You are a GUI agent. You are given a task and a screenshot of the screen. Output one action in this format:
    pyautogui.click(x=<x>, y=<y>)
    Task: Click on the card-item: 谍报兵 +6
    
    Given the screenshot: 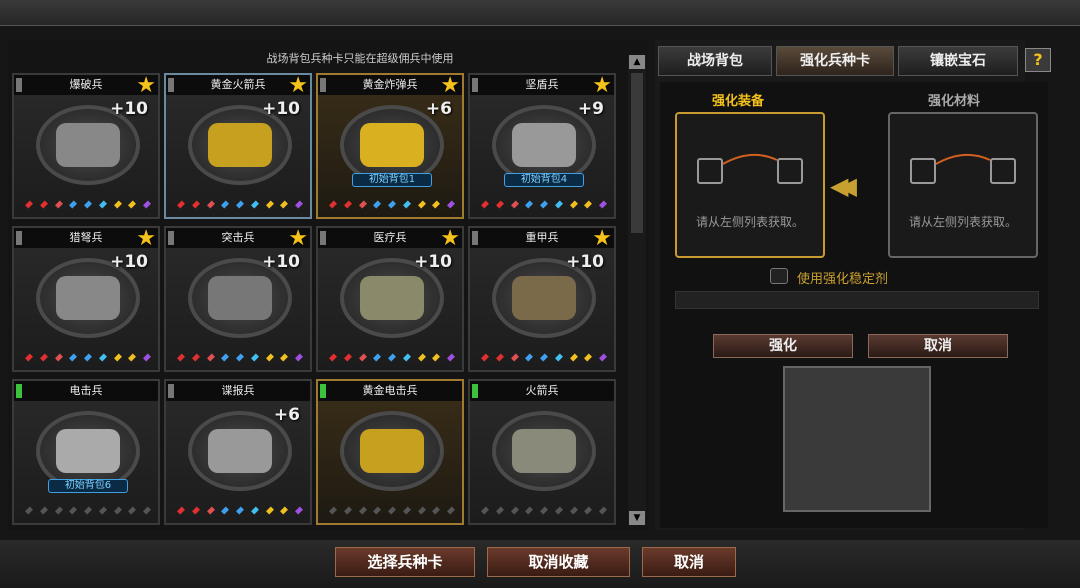 What is the action you would take?
    pyautogui.click(x=238, y=452)
    